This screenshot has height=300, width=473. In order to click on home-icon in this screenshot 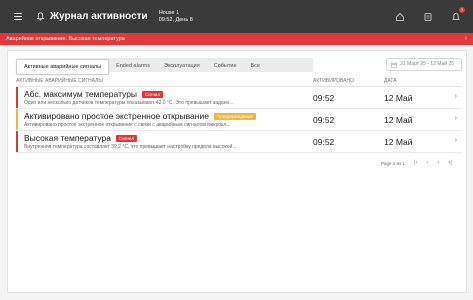, I will do `click(400, 16)`.